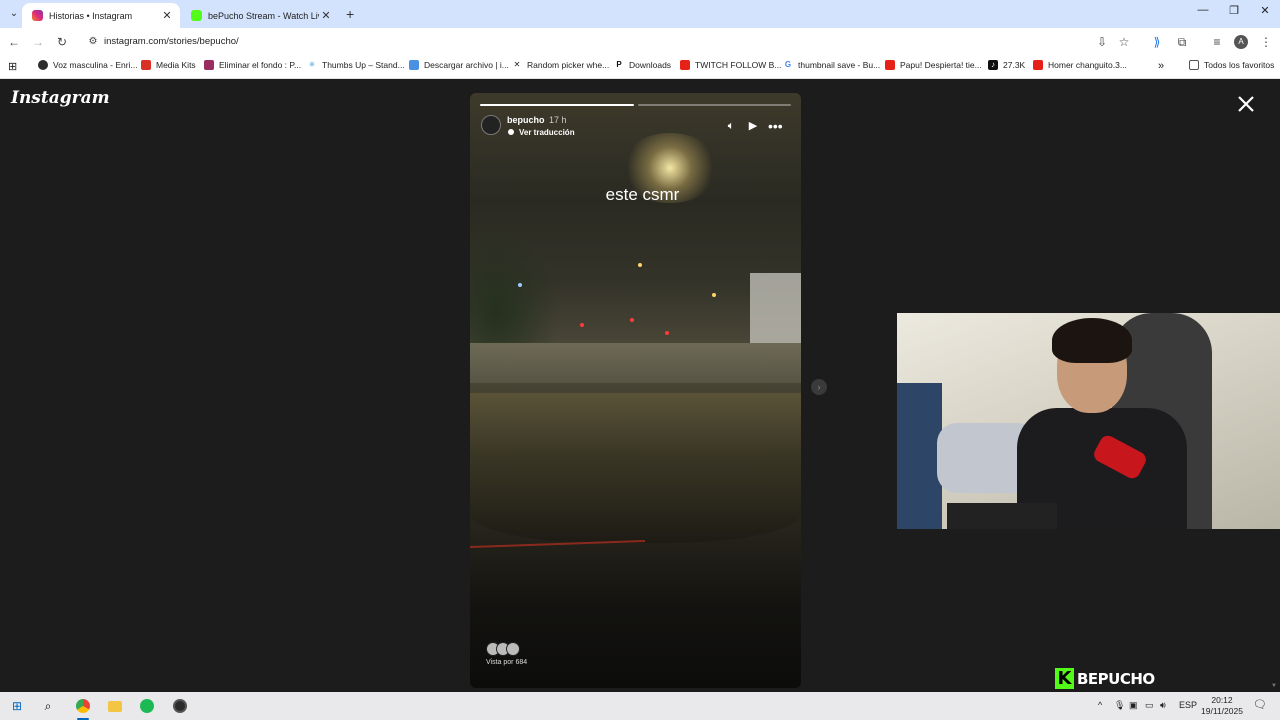  I want to click on restore-icon: ❐, so click(1234, 10).